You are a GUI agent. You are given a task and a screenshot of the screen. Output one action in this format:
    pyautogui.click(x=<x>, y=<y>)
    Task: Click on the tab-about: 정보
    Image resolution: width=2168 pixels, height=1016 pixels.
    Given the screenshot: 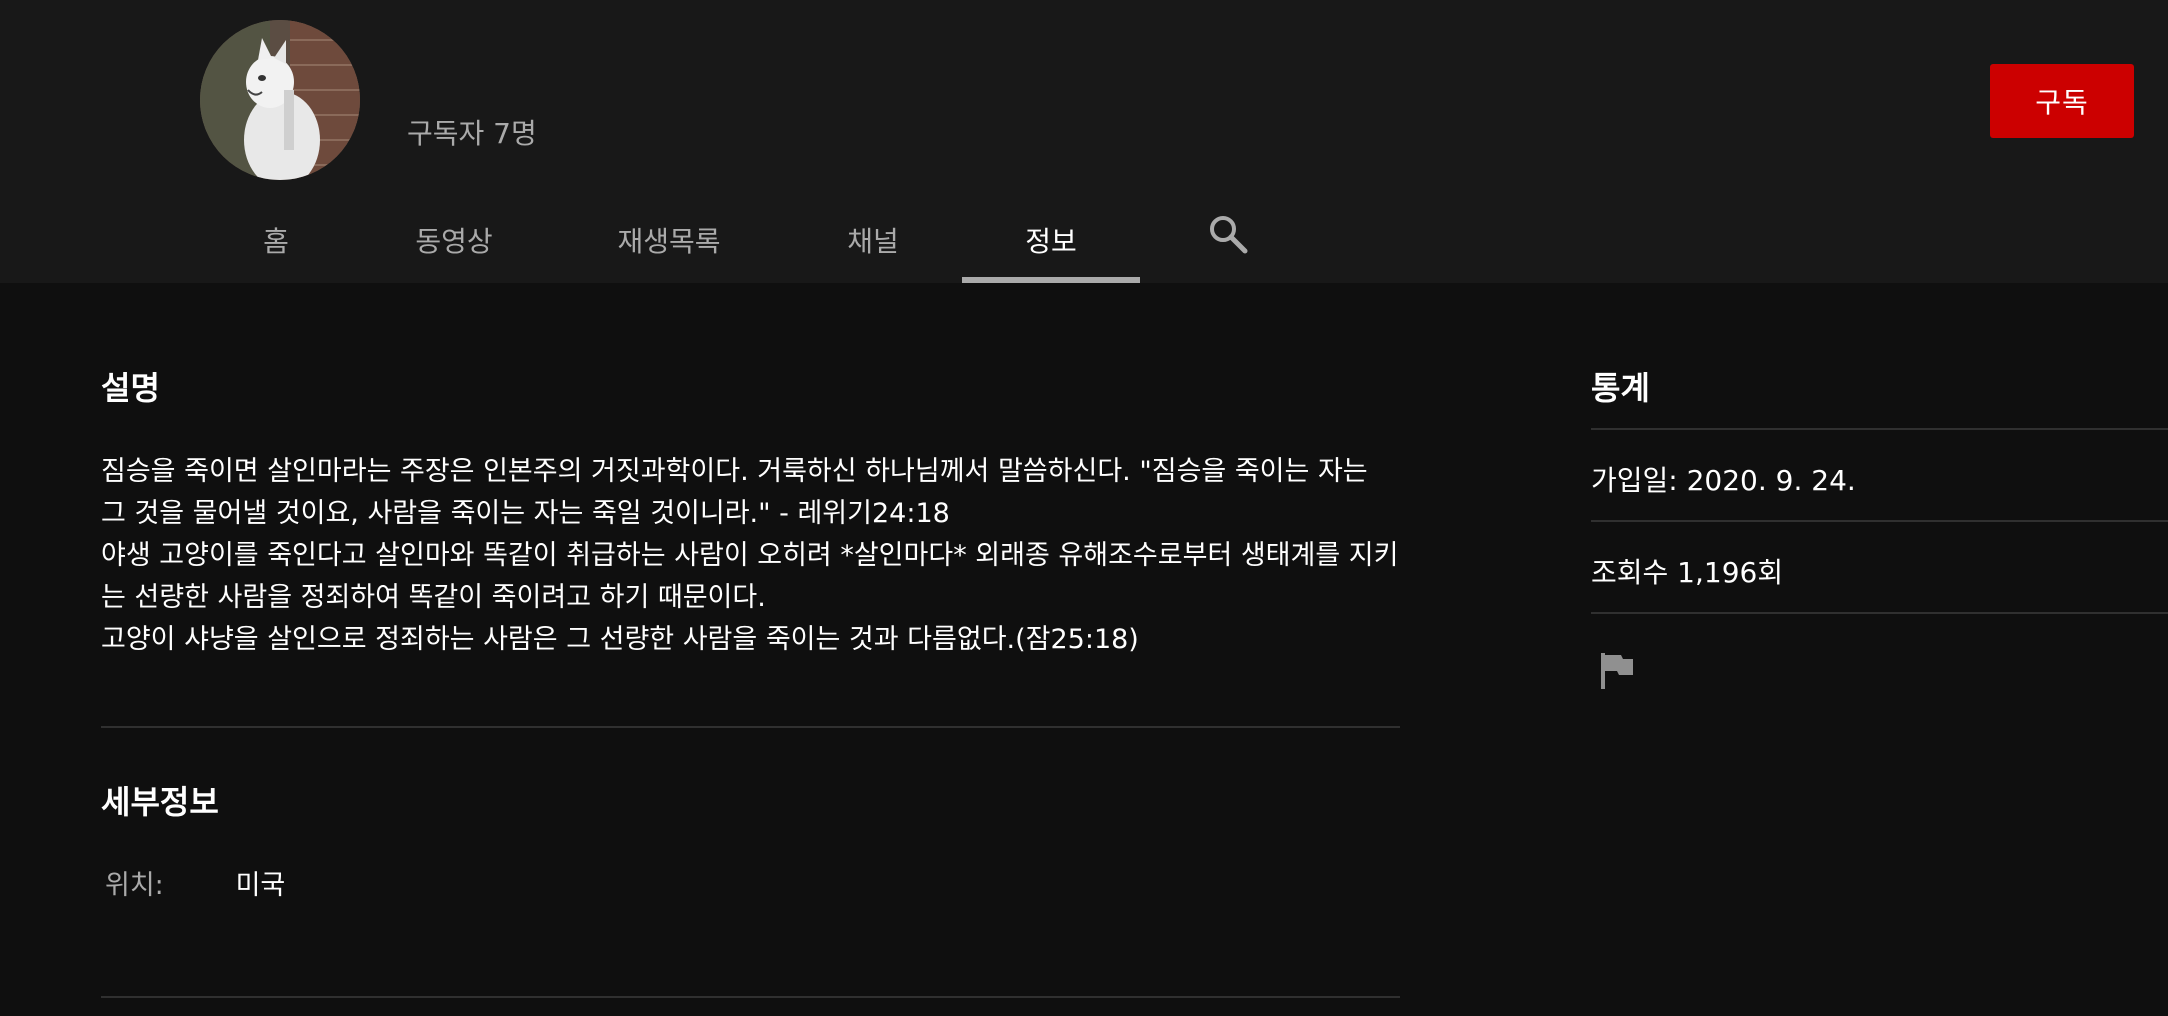 What is the action you would take?
    pyautogui.click(x=1051, y=241)
    